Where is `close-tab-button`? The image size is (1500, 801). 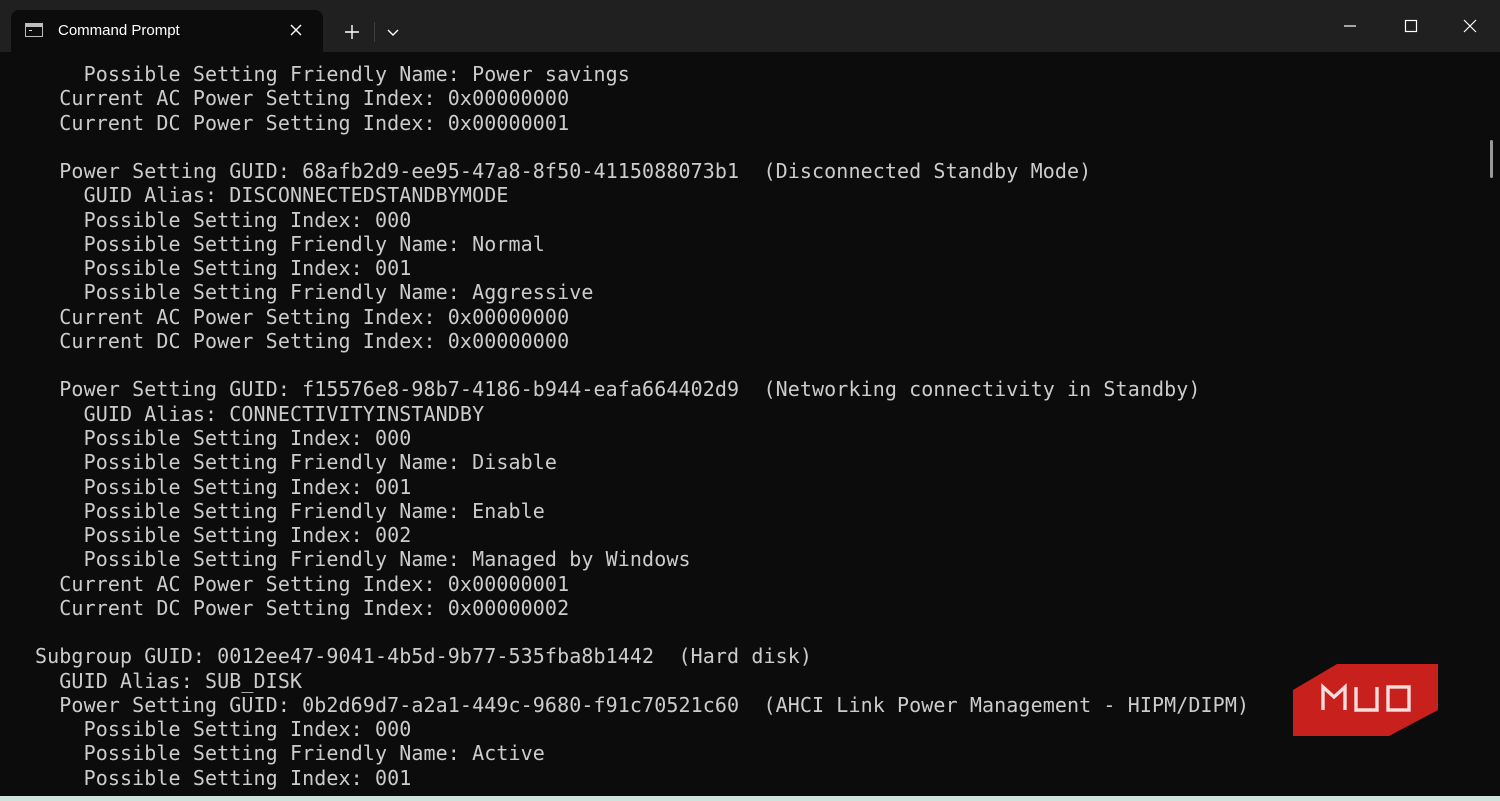 close-tab-button is located at coordinates (296, 30).